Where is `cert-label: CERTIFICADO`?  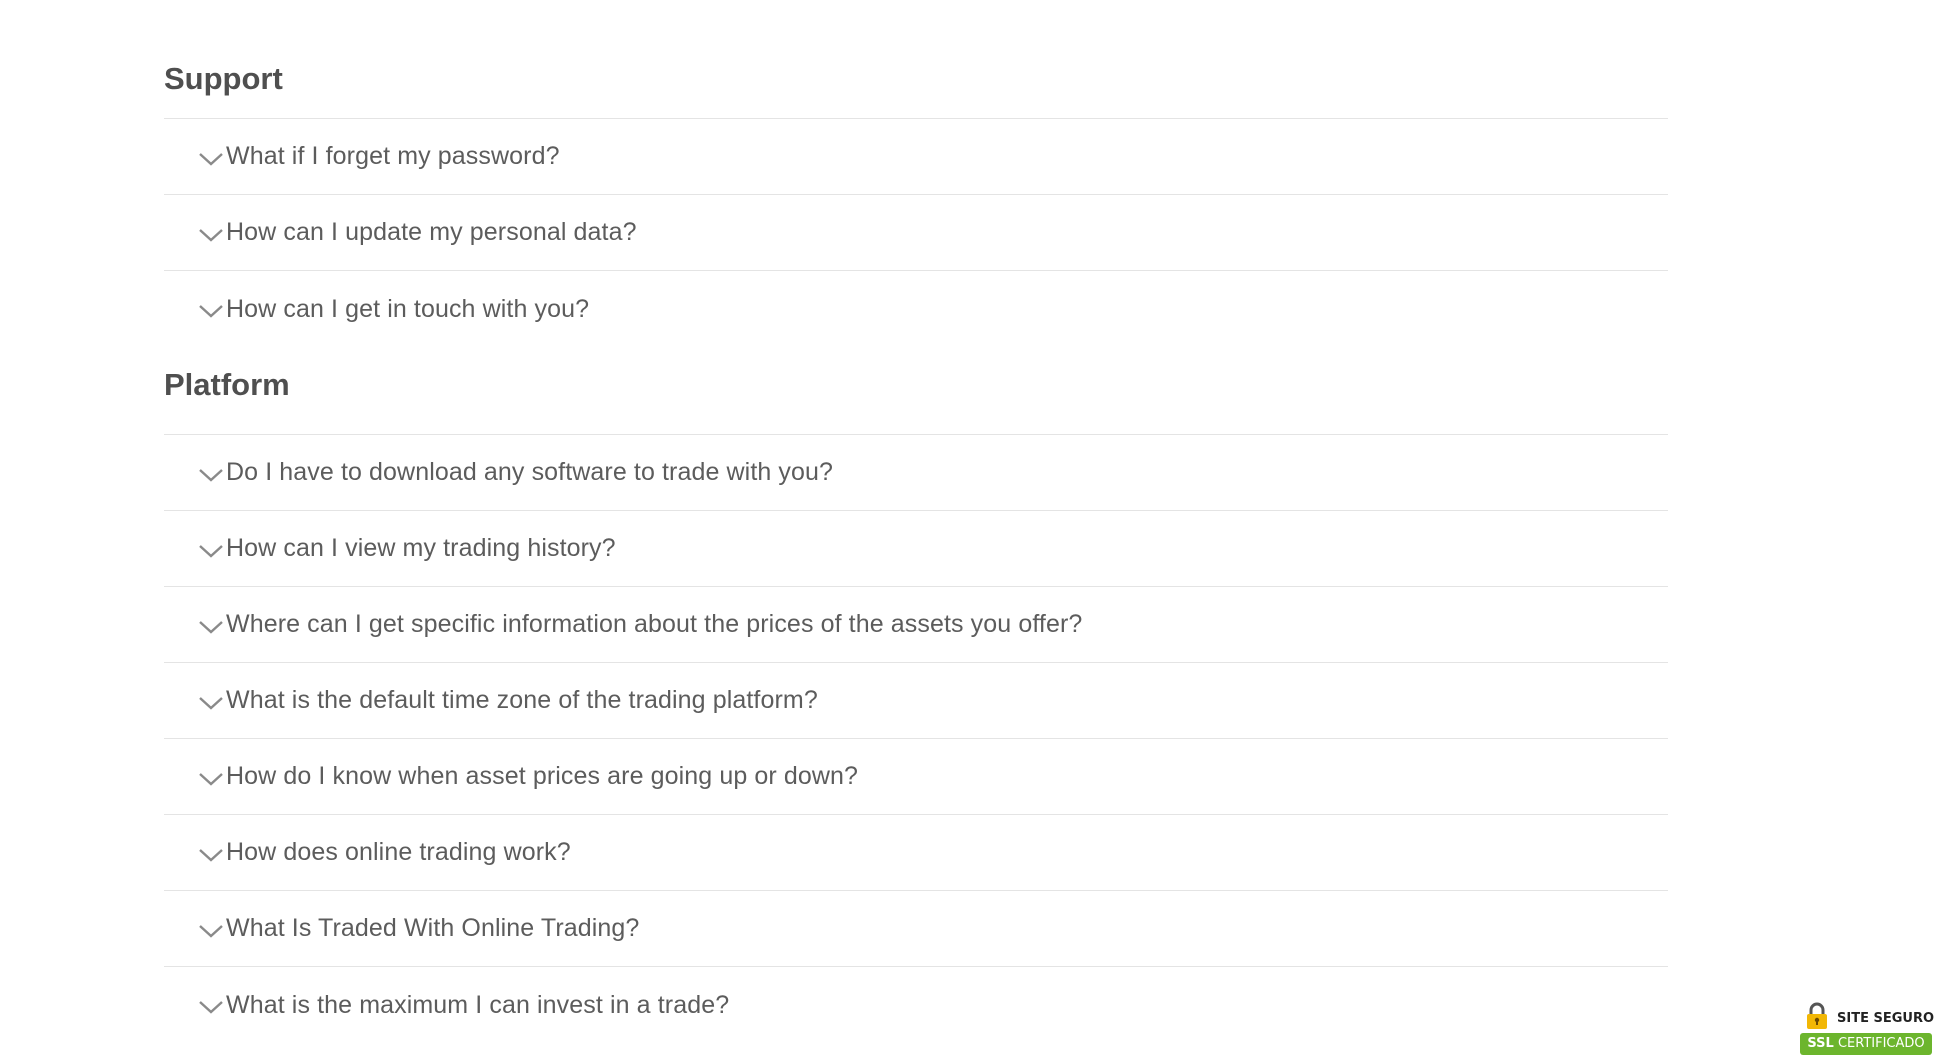 cert-label: CERTIFICADO is located at coordinates (1881, 1043).